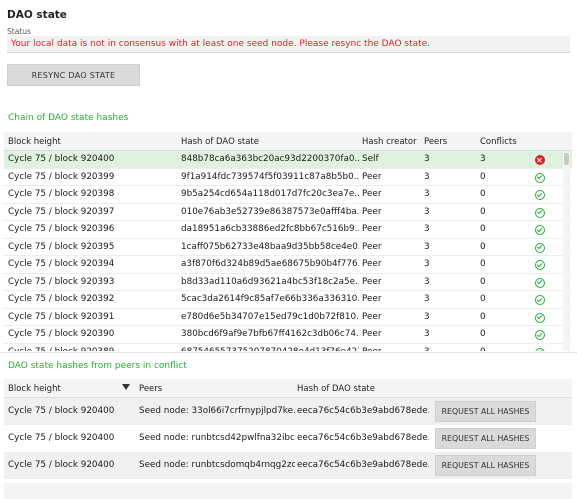 The height and width of the screenshot is (499, 577). What do you see at coordinates (540, 160) in the screenshot?
I see `error-icon` at bounding box center [540, 160].